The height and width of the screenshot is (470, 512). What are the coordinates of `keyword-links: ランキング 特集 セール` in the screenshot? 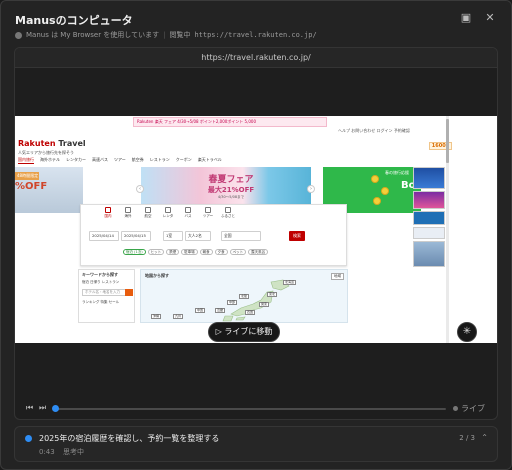 It's located at (100, 302).